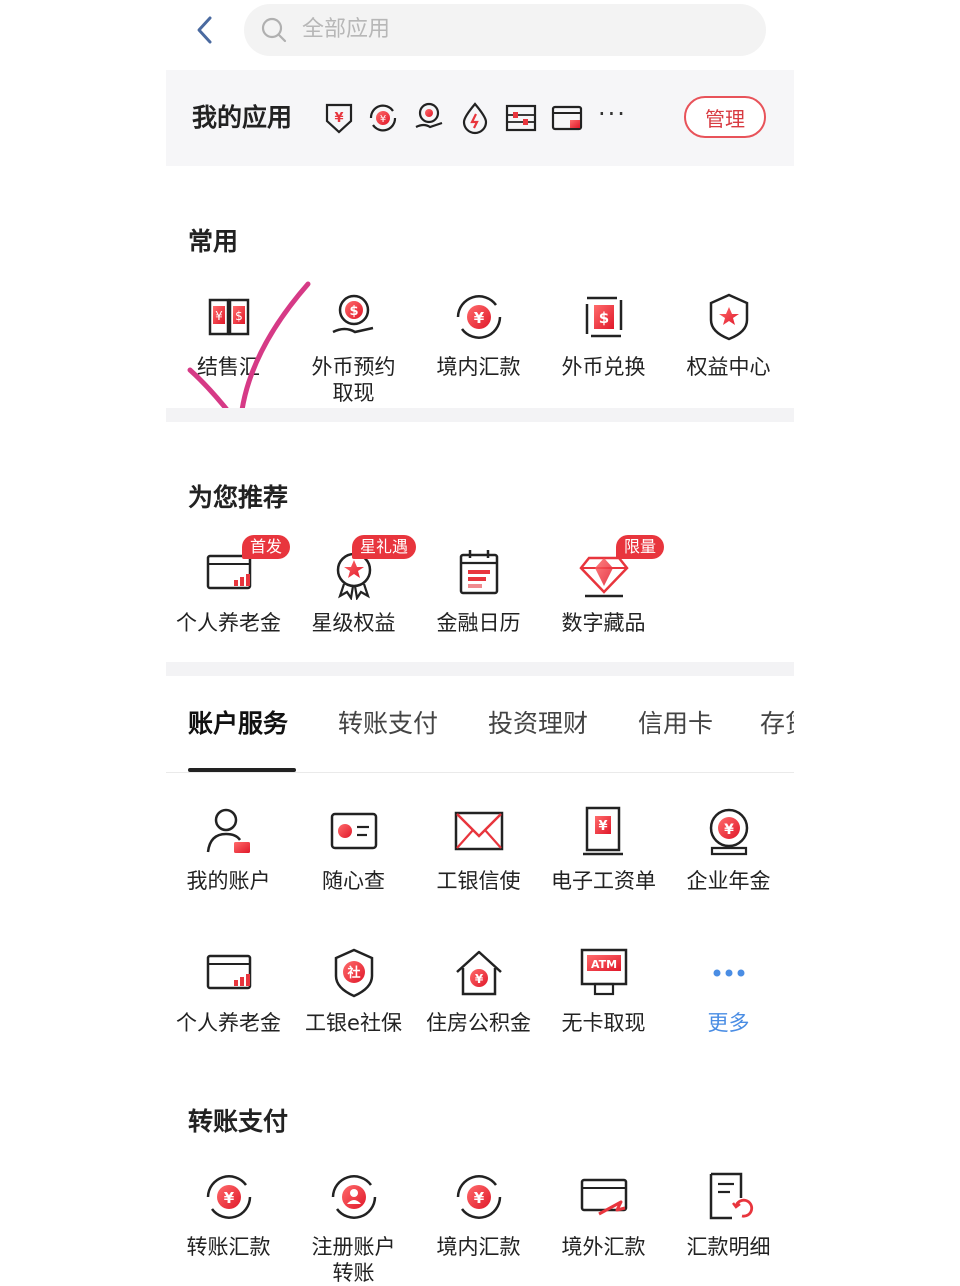 Image resolution: width=960 pixels, height=1286 pixels. I want to click on app-transfer-remit: ¥ 转账汇款, so click(228, 1215).